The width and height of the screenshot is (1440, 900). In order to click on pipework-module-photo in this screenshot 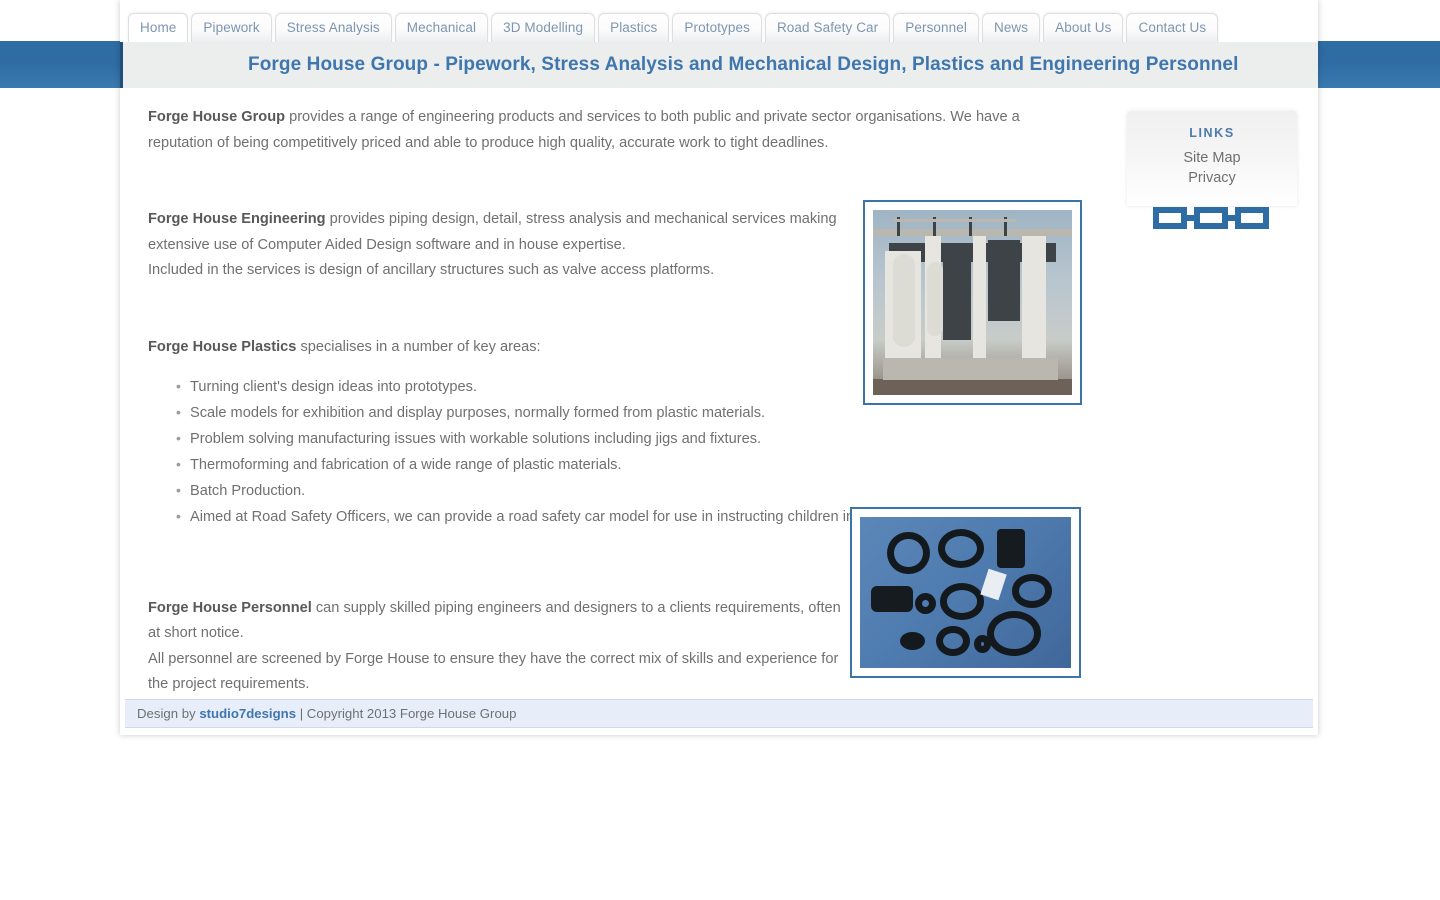, I will do `click(972, 302)`.